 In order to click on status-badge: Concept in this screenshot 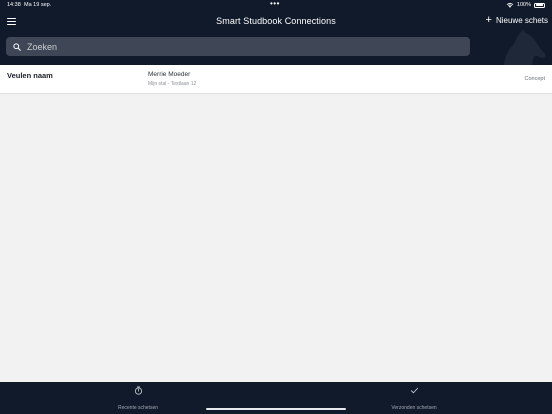, I will do `click(535, 79)`.